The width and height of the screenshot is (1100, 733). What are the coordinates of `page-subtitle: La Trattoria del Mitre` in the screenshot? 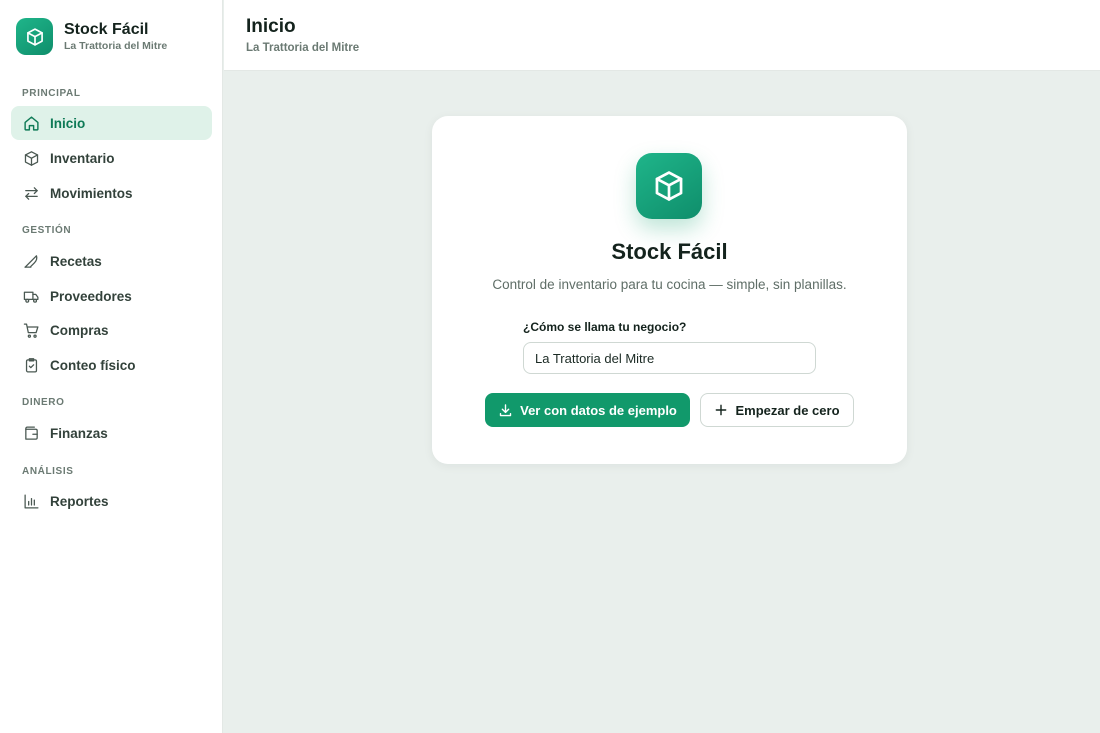 It's located at (303, 48).